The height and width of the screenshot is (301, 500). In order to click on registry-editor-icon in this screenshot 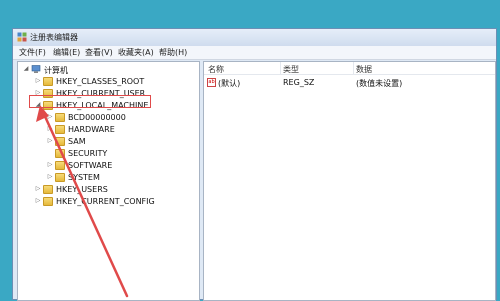, I will do `click(22, 37)`.